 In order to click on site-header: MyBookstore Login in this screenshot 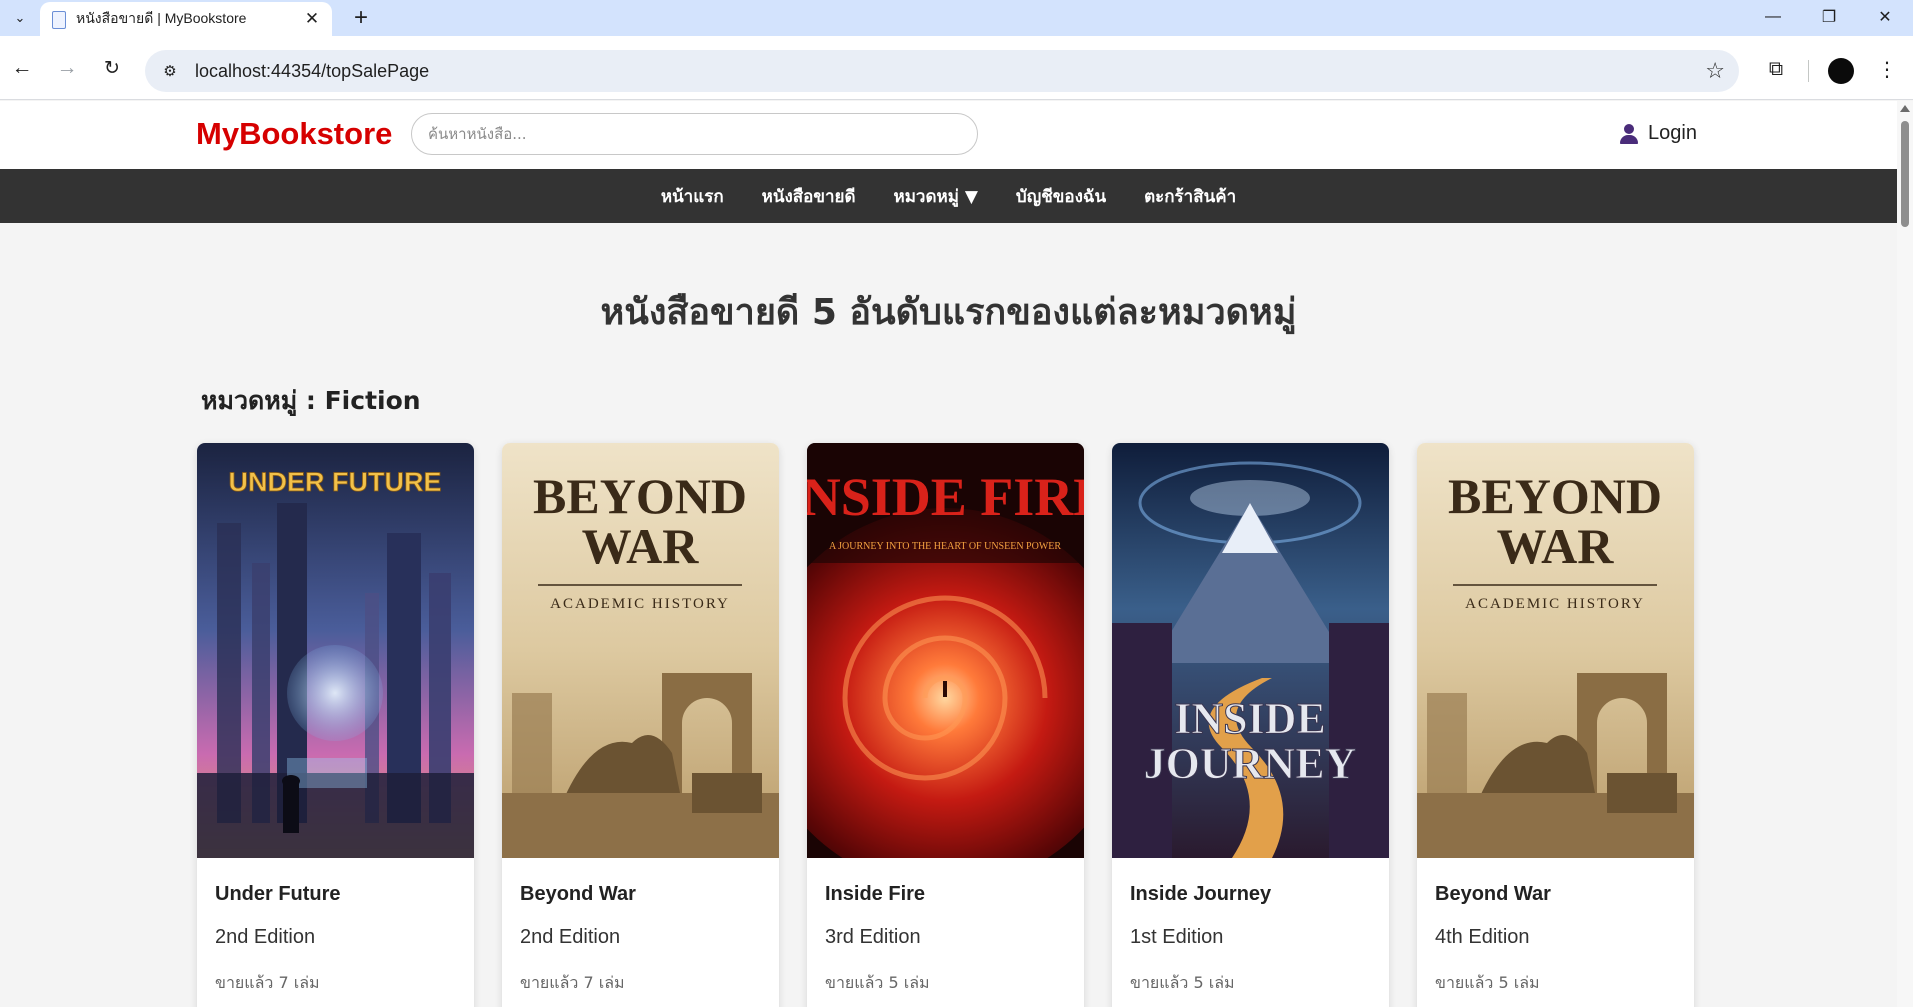, I will do `click(948, 135)`.